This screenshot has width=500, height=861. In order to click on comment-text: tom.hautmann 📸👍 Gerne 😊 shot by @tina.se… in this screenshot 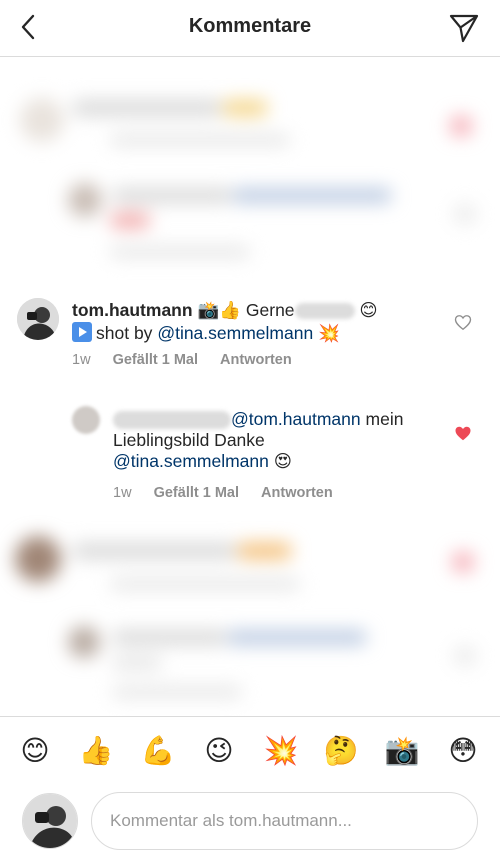, I will do `click(257, 322)`.